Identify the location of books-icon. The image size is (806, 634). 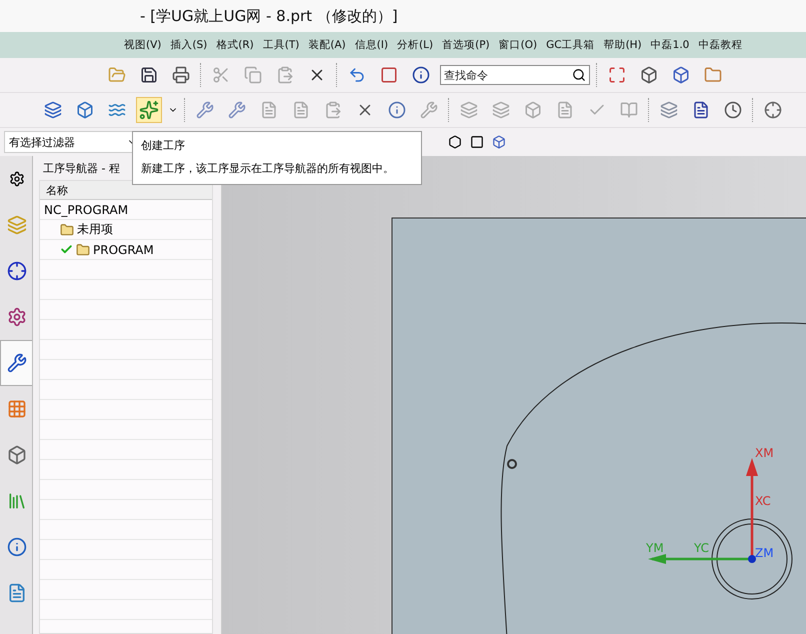
(16, 501).